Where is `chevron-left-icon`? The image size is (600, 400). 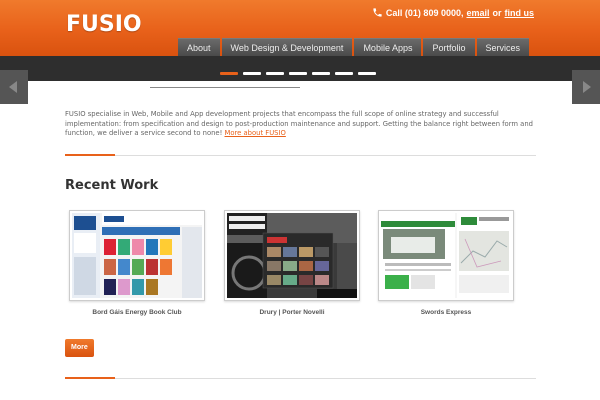 chevron-left-icon is located at coordinates (13, 87).